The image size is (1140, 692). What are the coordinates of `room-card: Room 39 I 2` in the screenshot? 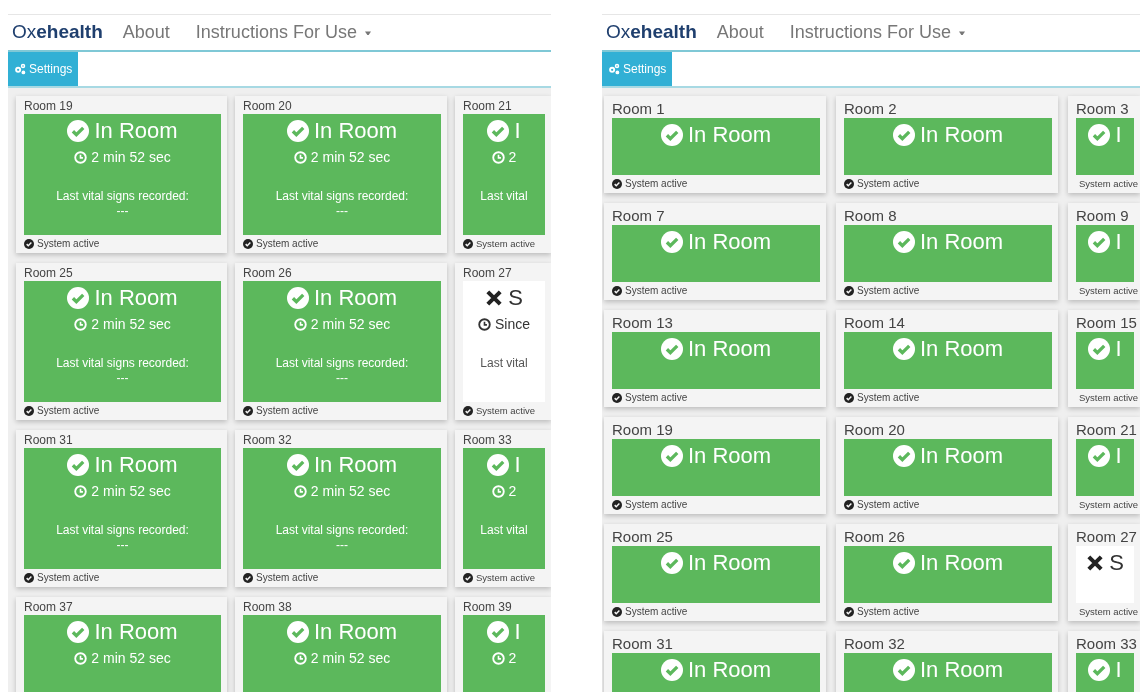 It's located at (503, 644).